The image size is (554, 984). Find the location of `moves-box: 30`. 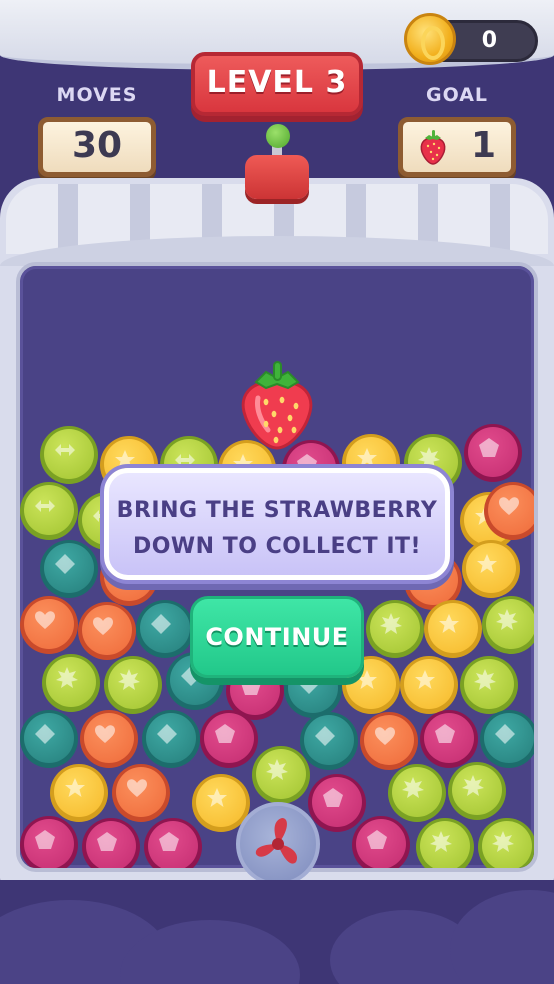

moves-box: 30 is located at coordinates (97, 147).